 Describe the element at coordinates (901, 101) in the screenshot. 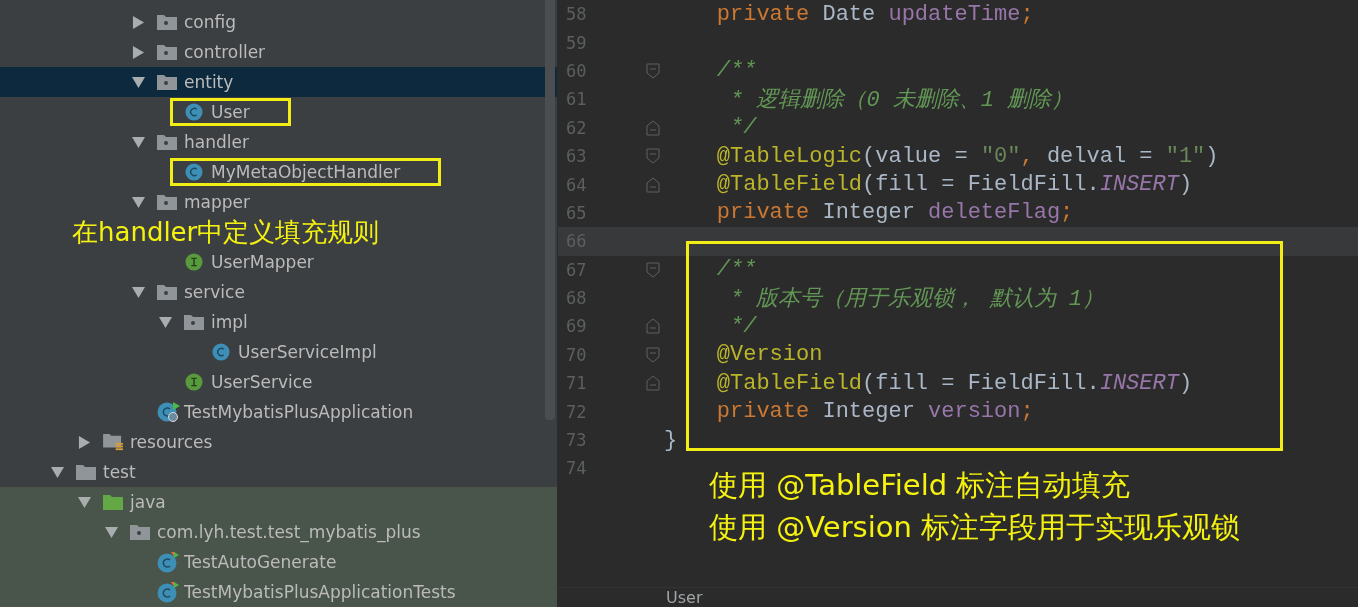

I see `code-line: * 逻辑删除（0 未删除、1 删除）` at that location.